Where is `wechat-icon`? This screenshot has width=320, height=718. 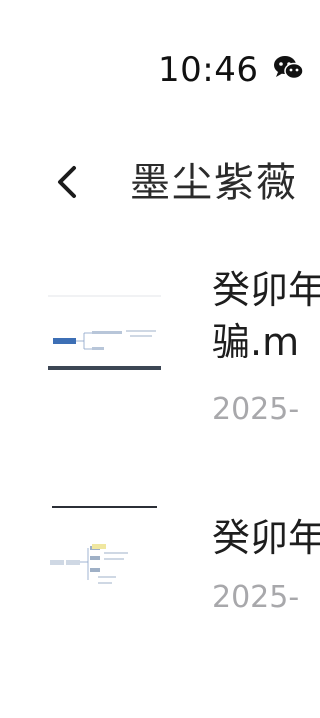 wechat-icon is located at coordinates (288, 68).